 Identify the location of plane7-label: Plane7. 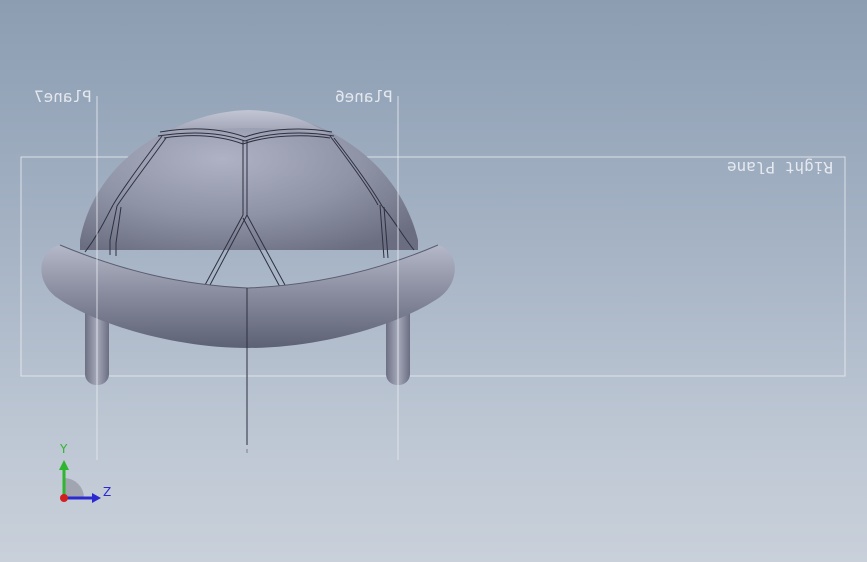
(63, 96).